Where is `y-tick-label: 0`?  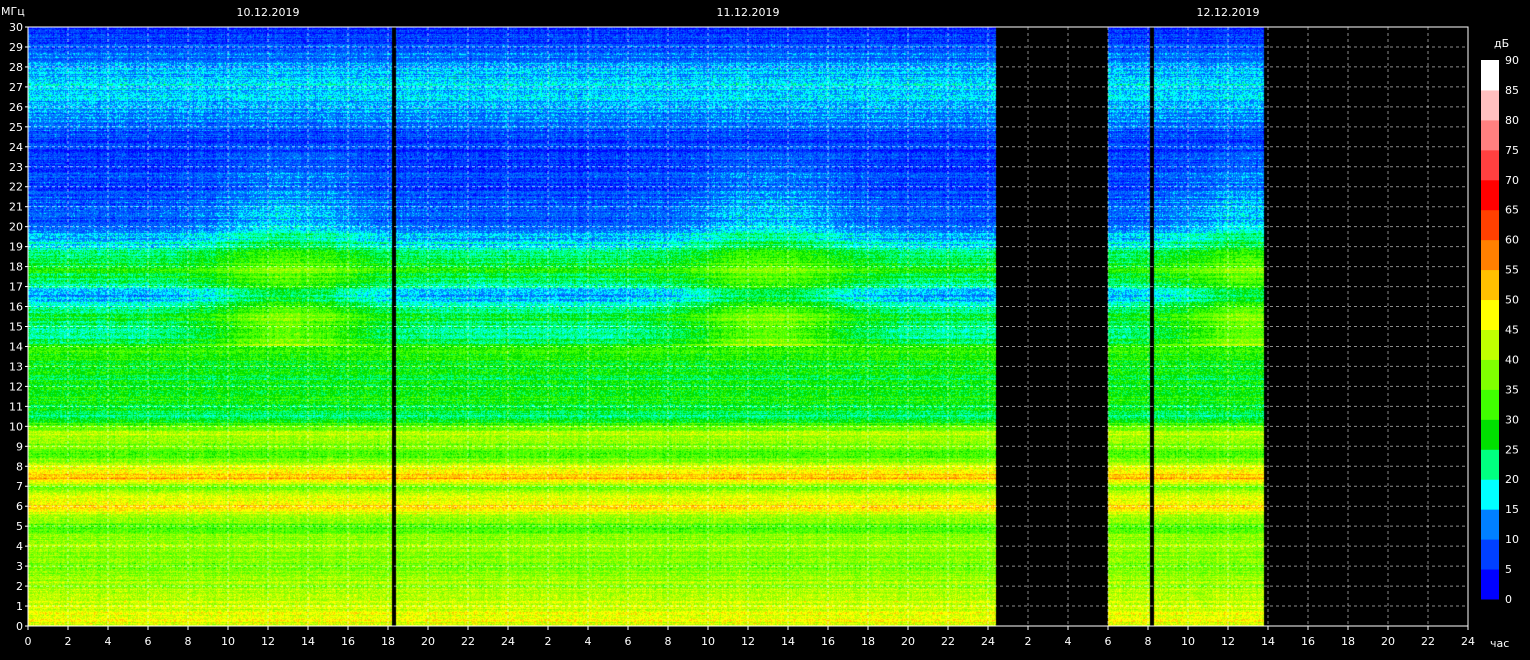
y-tick-label: 0 is located at coordinates (19, 626).